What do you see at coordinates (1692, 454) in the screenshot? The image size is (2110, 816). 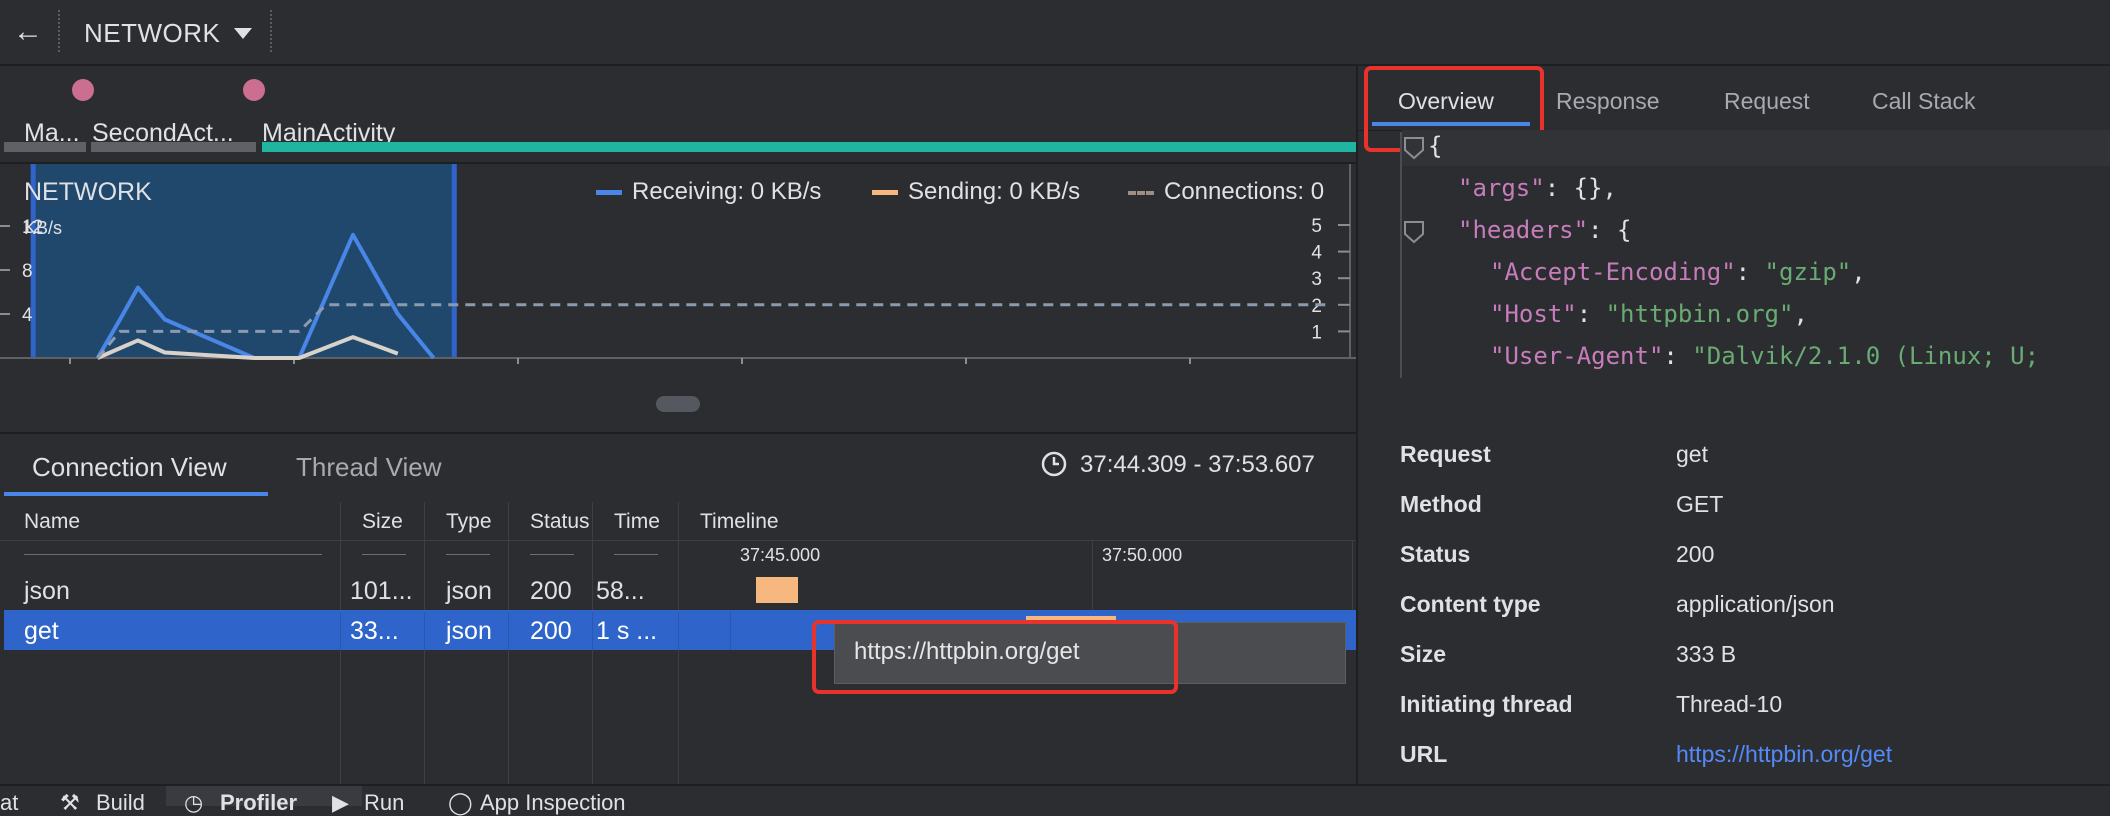 I see `field-value-request: get` at bounding box center [1692, 454].